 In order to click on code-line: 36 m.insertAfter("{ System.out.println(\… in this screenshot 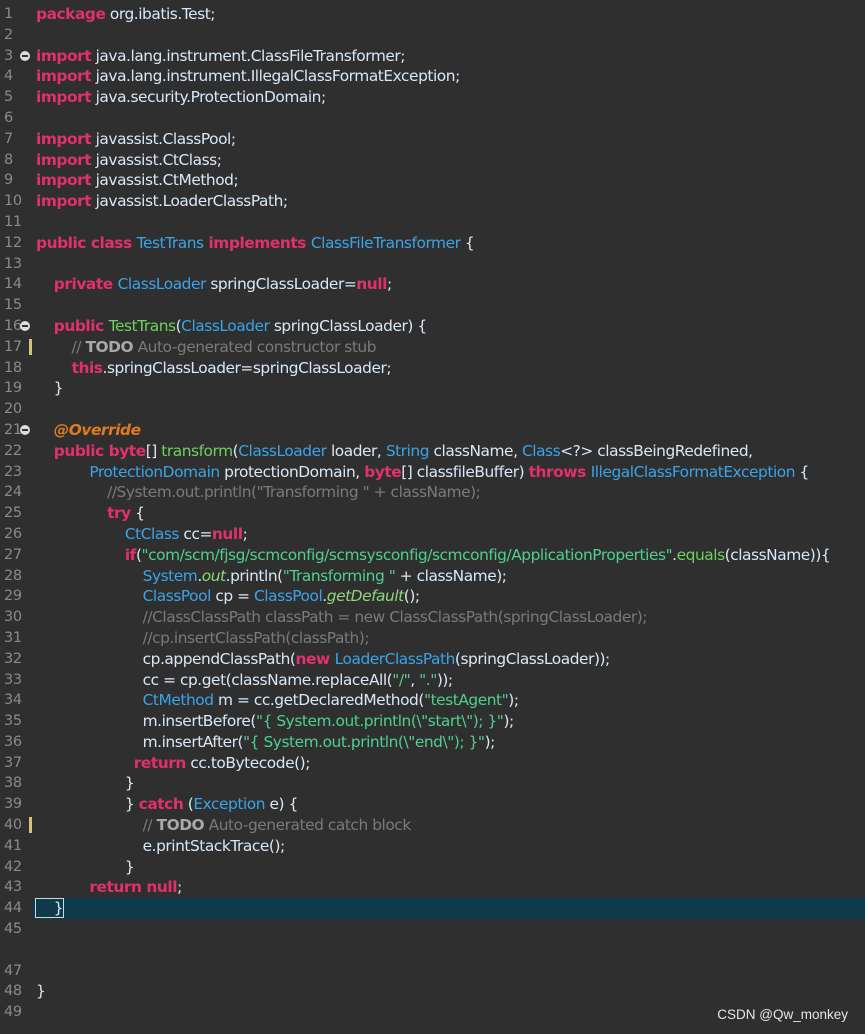, I will do `click(432, 742)`.